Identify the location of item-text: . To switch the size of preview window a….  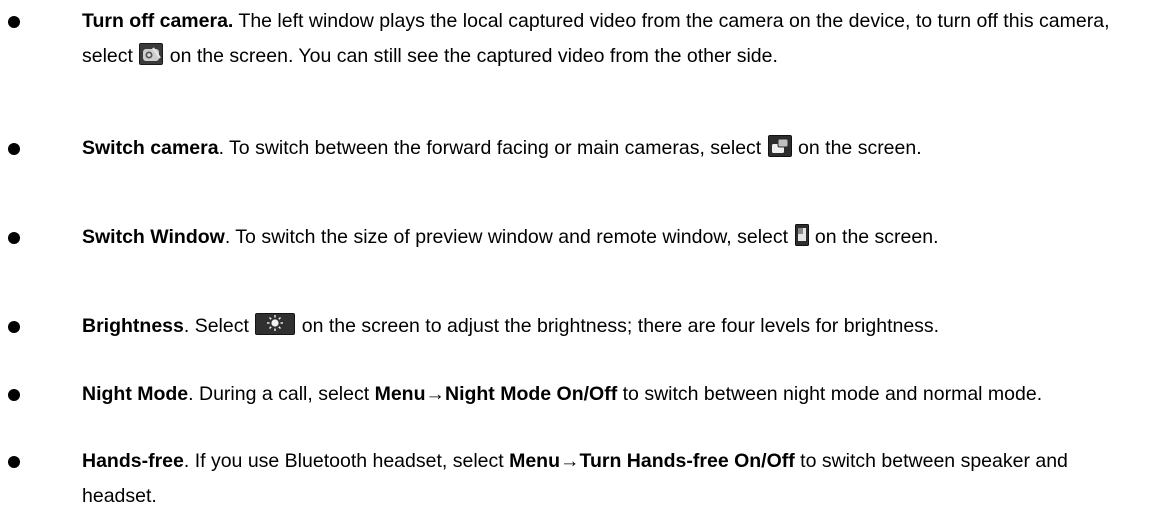
(509, 237).